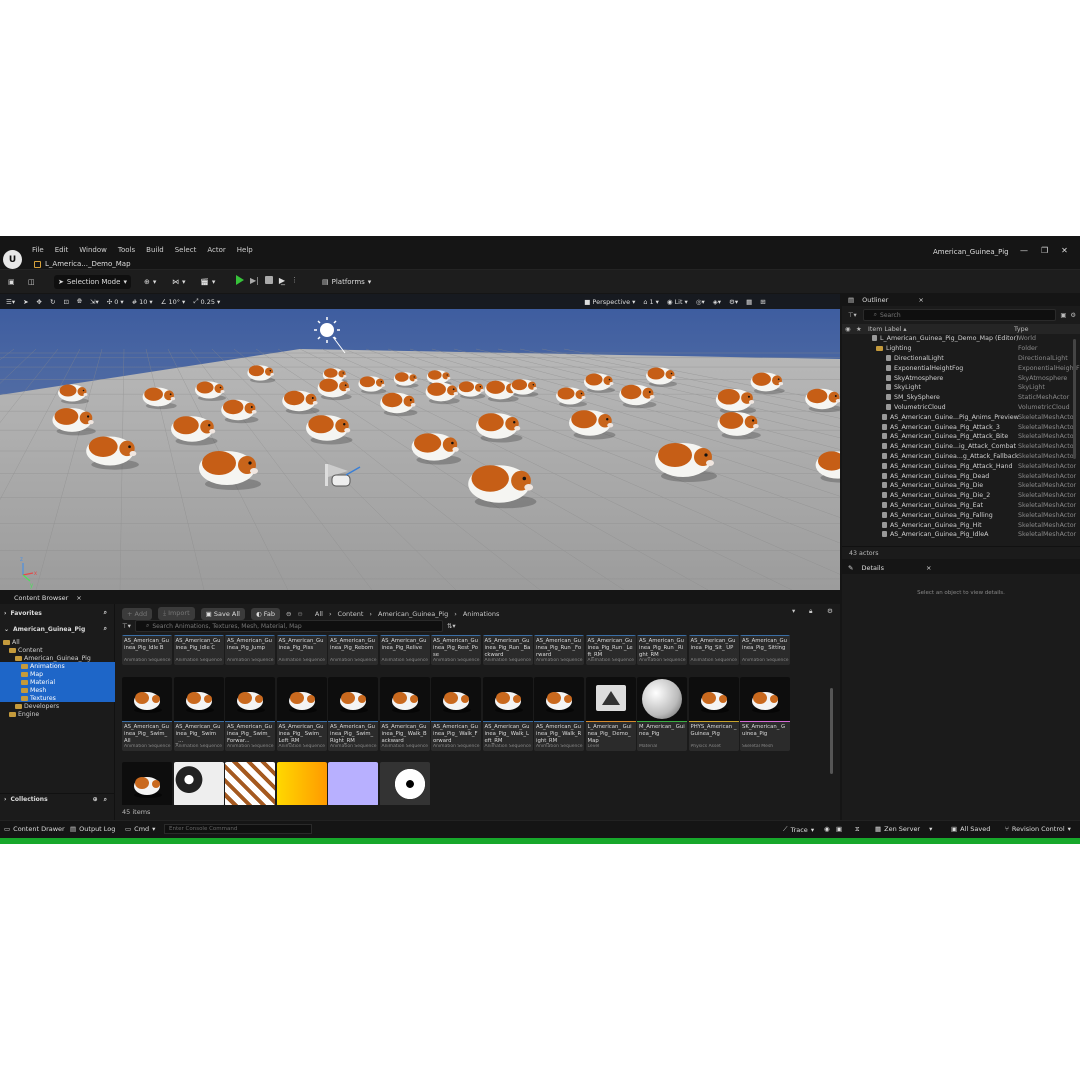 Image resolution: width=1080 pixels, height=1080 pixels. Describe the element at coordinates (25, 302) in the screenshot. I see `select-tool-icon: ➤` at that location.